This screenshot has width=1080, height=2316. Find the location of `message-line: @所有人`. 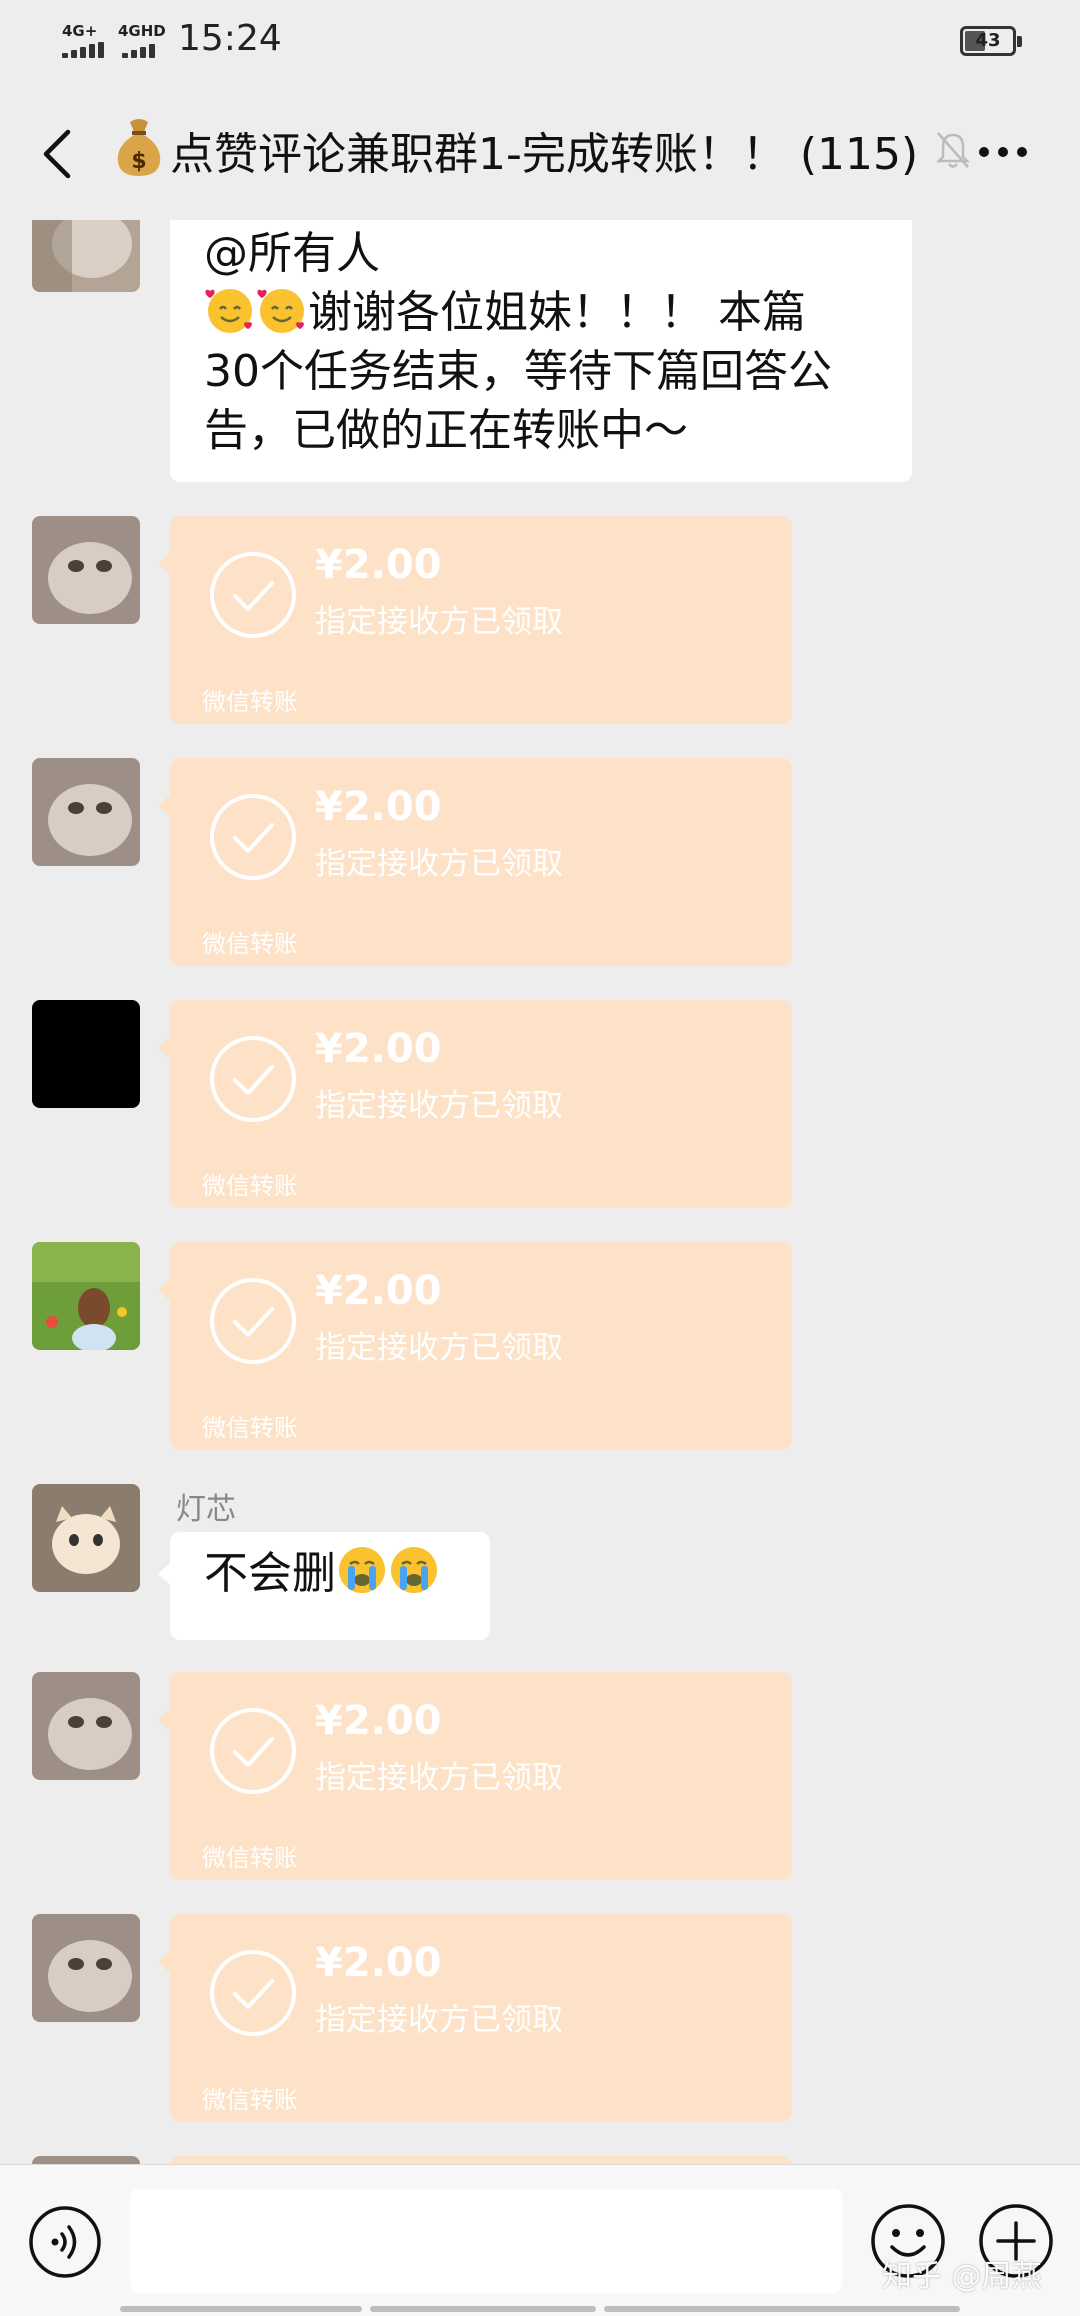

message-line: @所有人 is located at coordinates (292, 253).